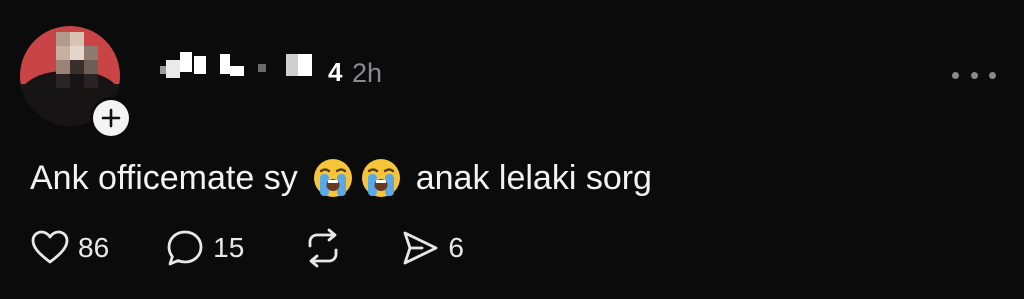 This screenshot has height=299, width=1024. What do you see at coordinates (76, 82) in the screenshot?
I see `avatar-container` at bounding box center [76, 82].